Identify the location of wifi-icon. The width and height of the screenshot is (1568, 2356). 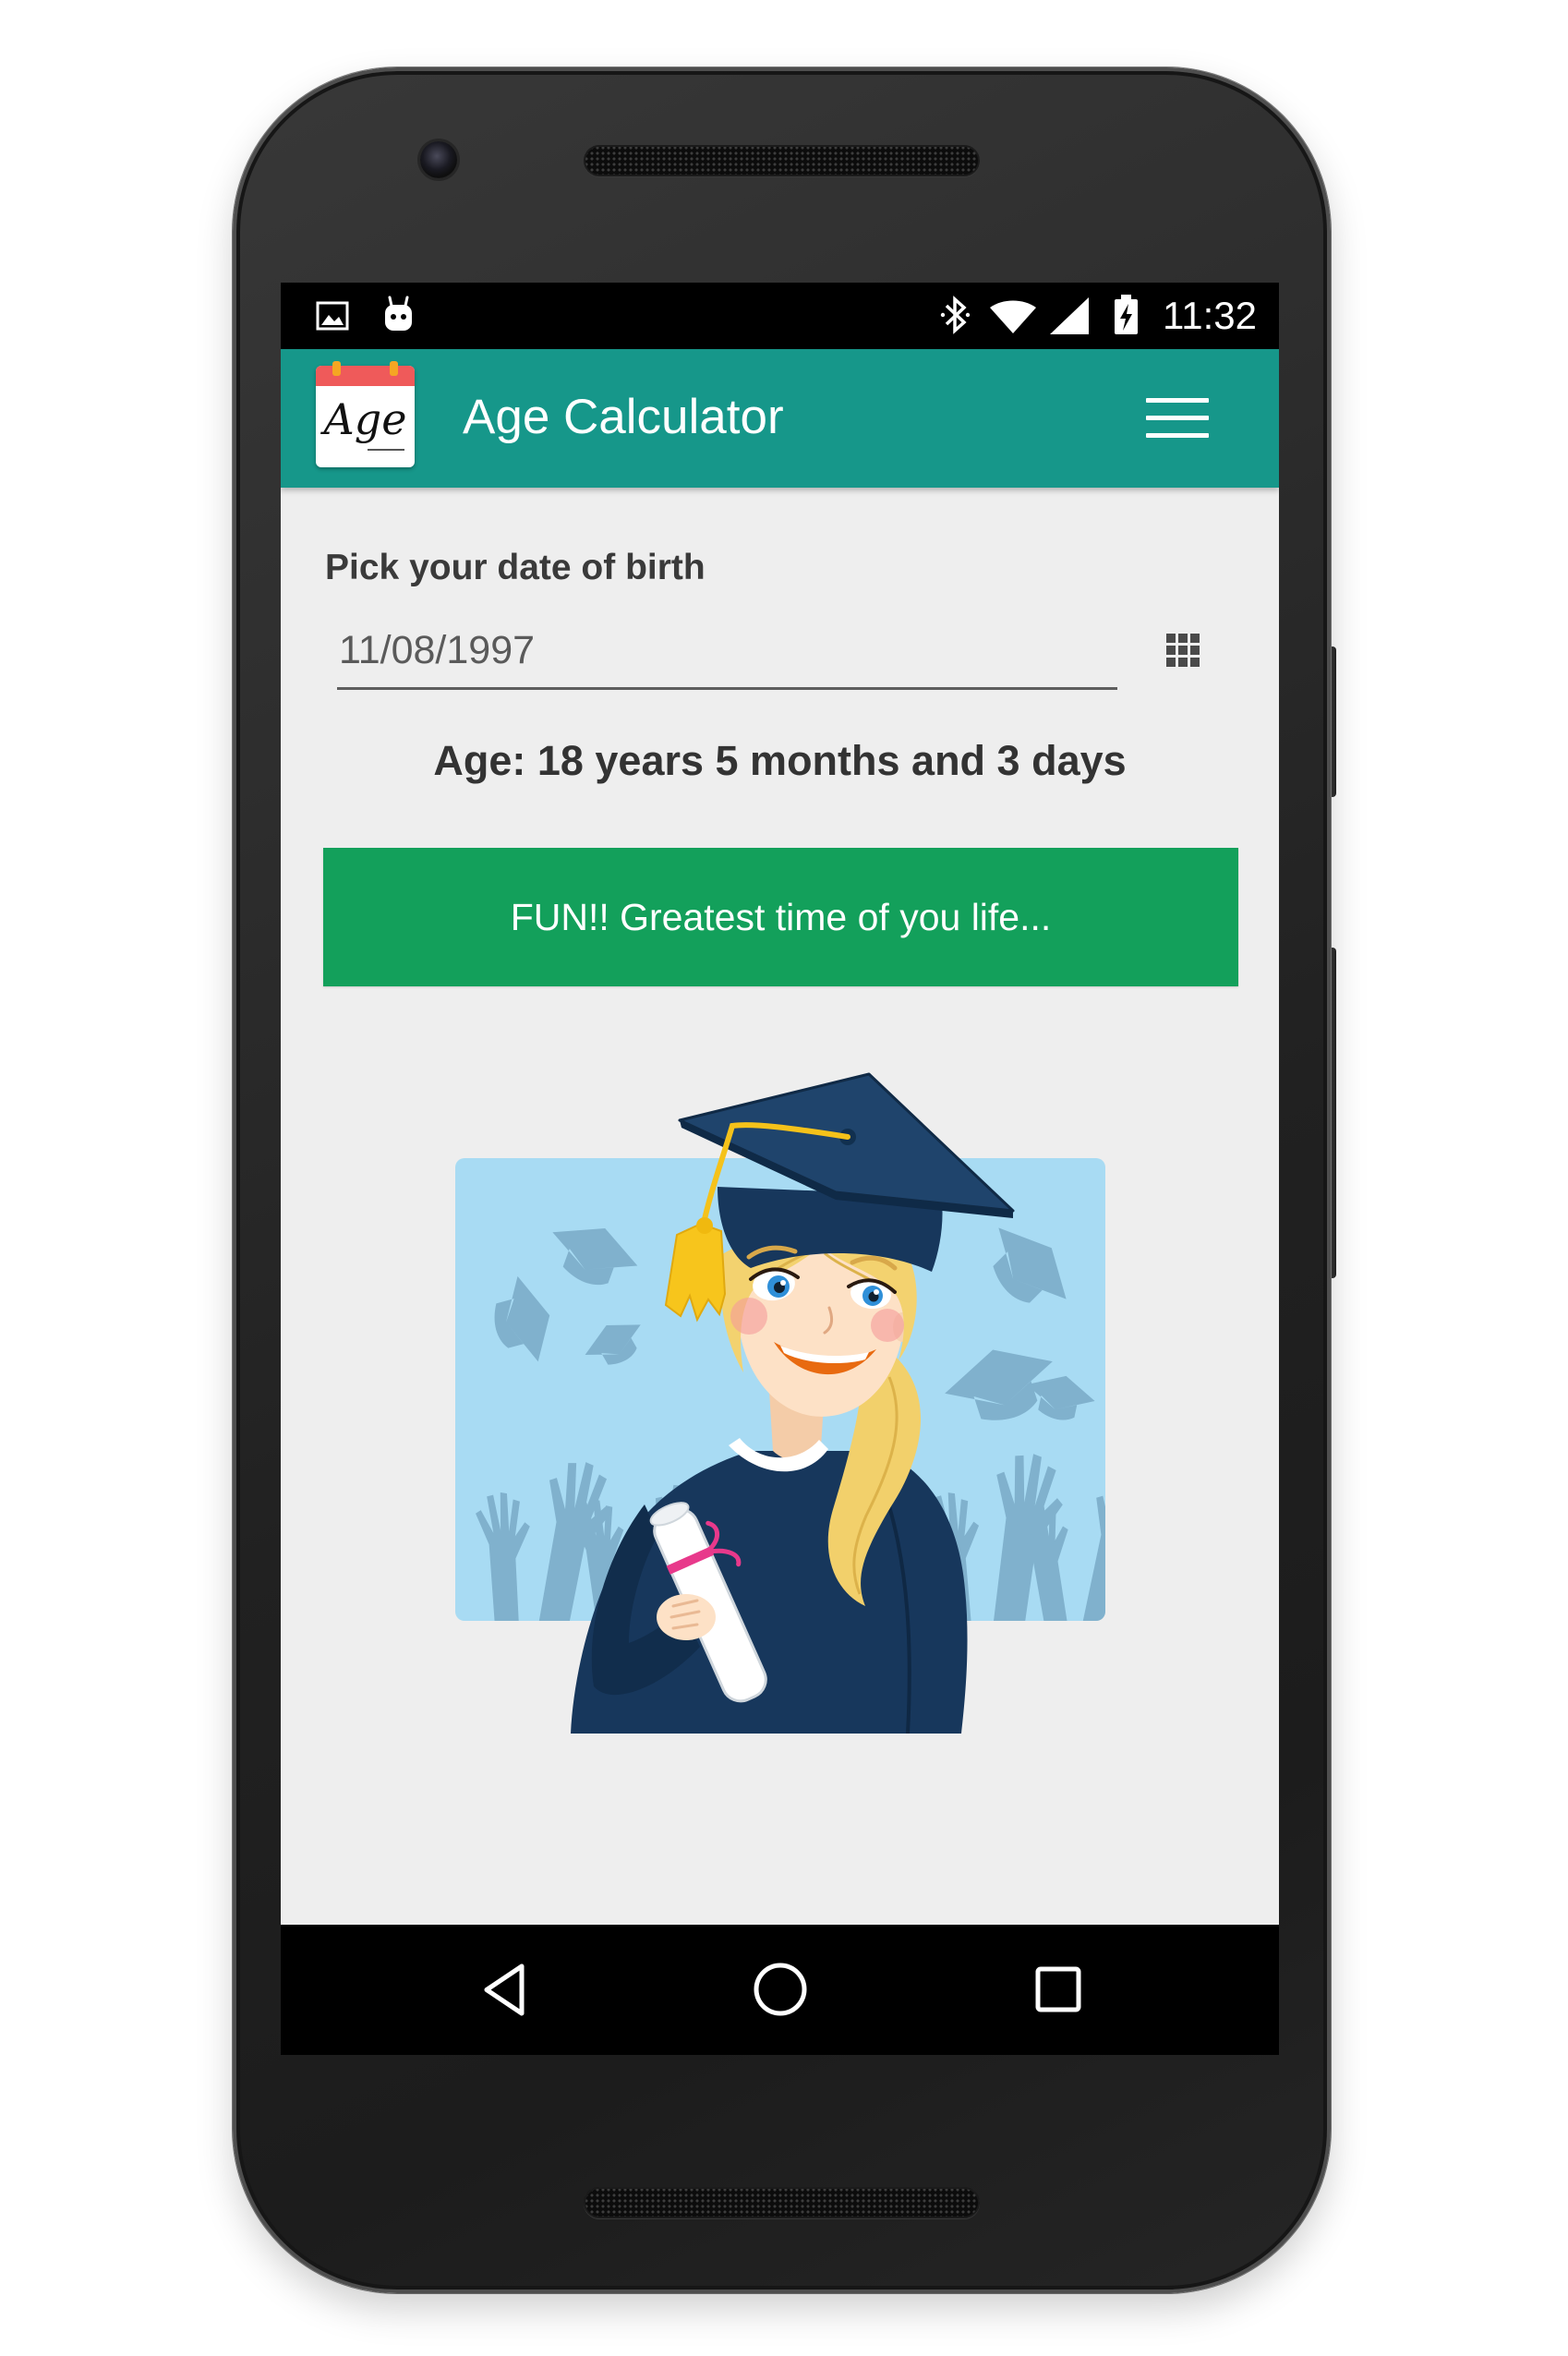
(1013, 316).